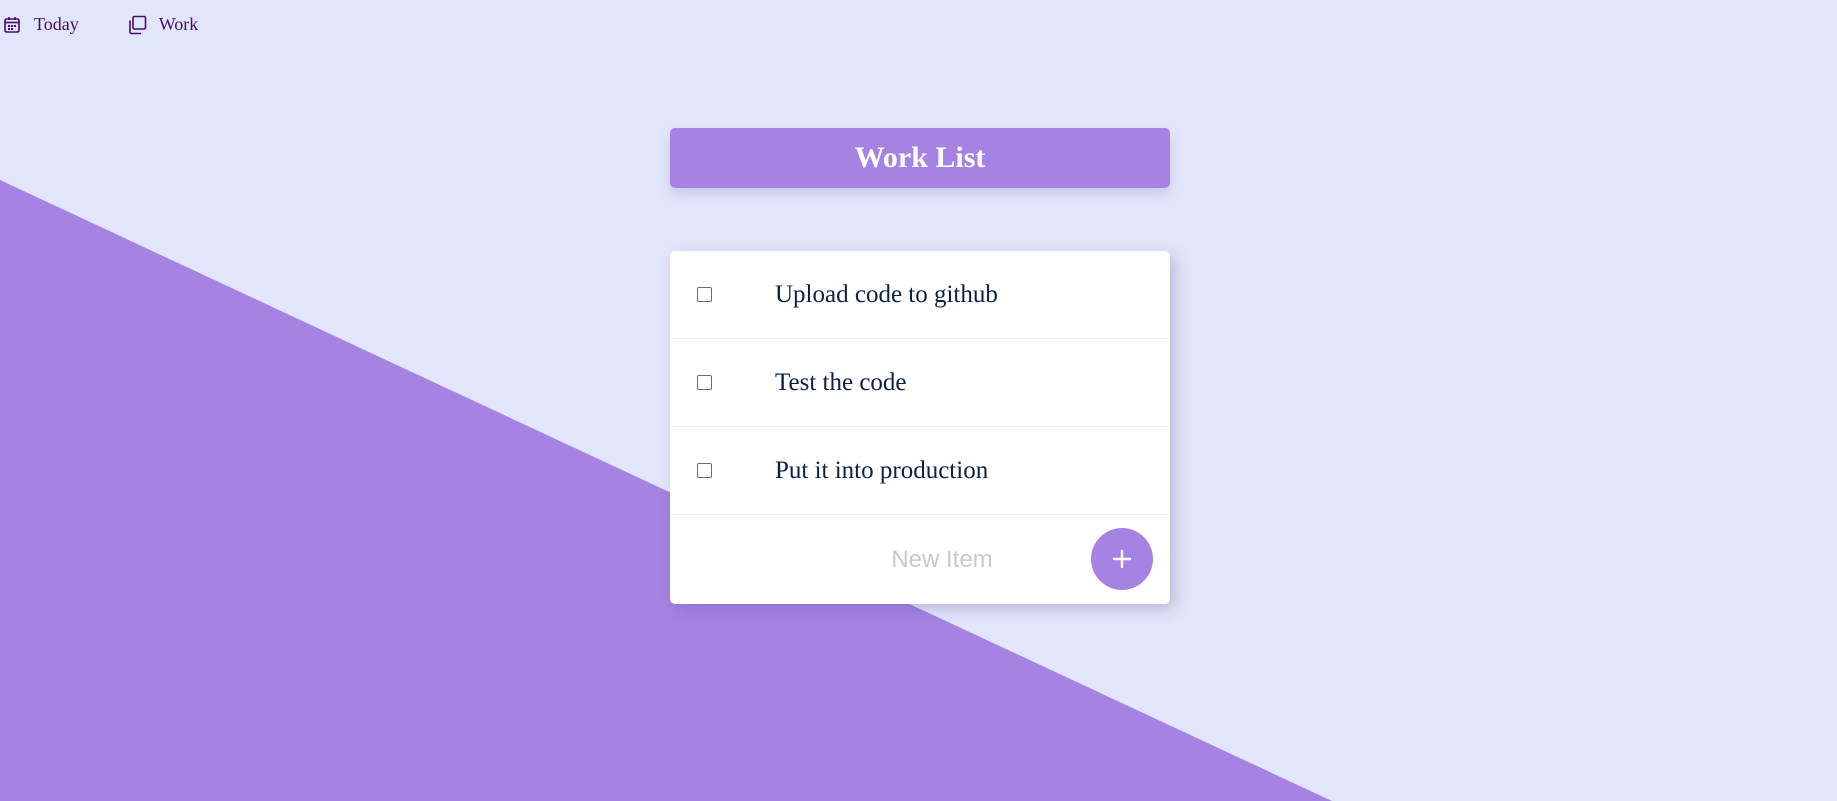  I want to click on top-nav: Today Work, so click(99, 24).